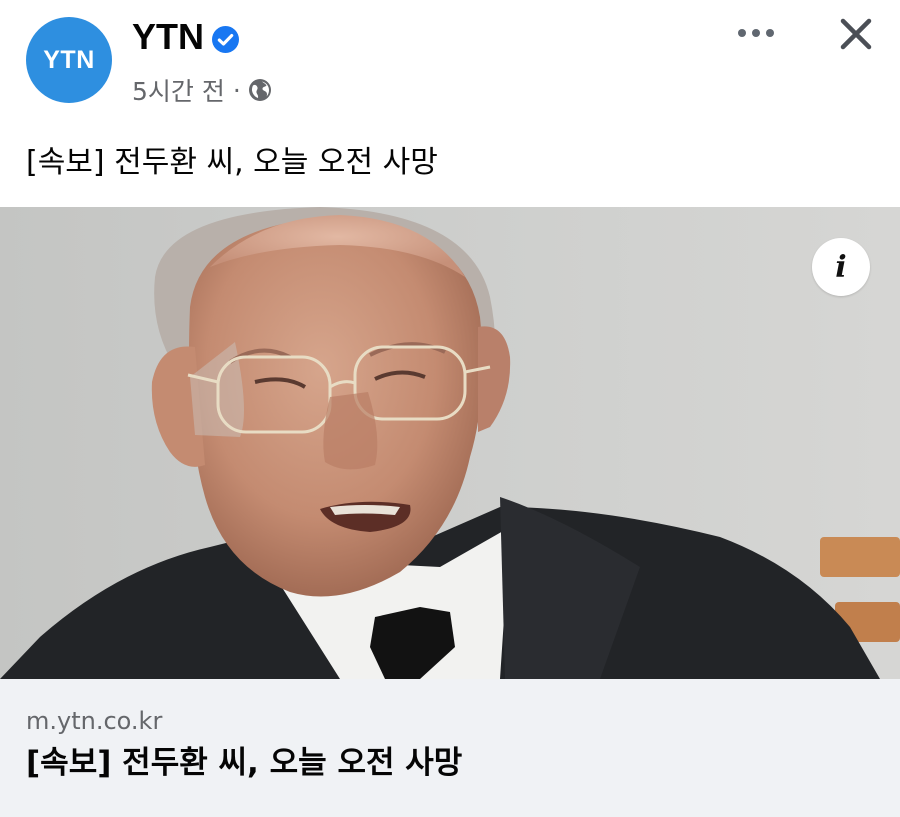  Describe the element at coordinates (168, 37) in the screenshot. I see `page-name-link: YTN` at that location.